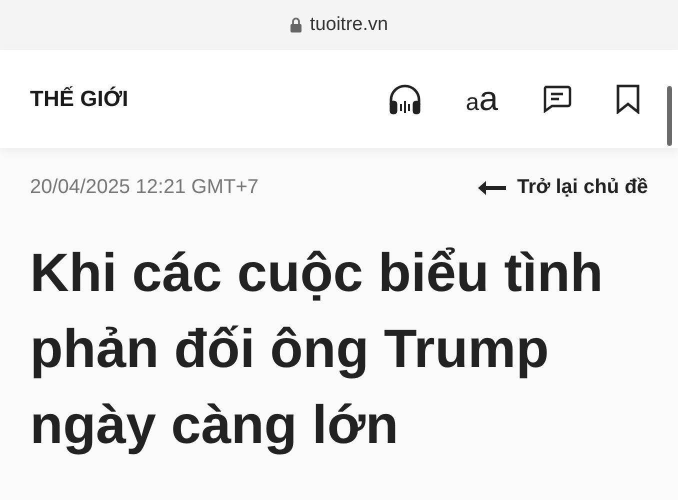 Image resolution: width=678 pixels, height=500 pixels. What do you see at coordinates (349, 25) in the screenshot?
I see `url-text: tuoitre.vn` at bounding box center [349, 25].